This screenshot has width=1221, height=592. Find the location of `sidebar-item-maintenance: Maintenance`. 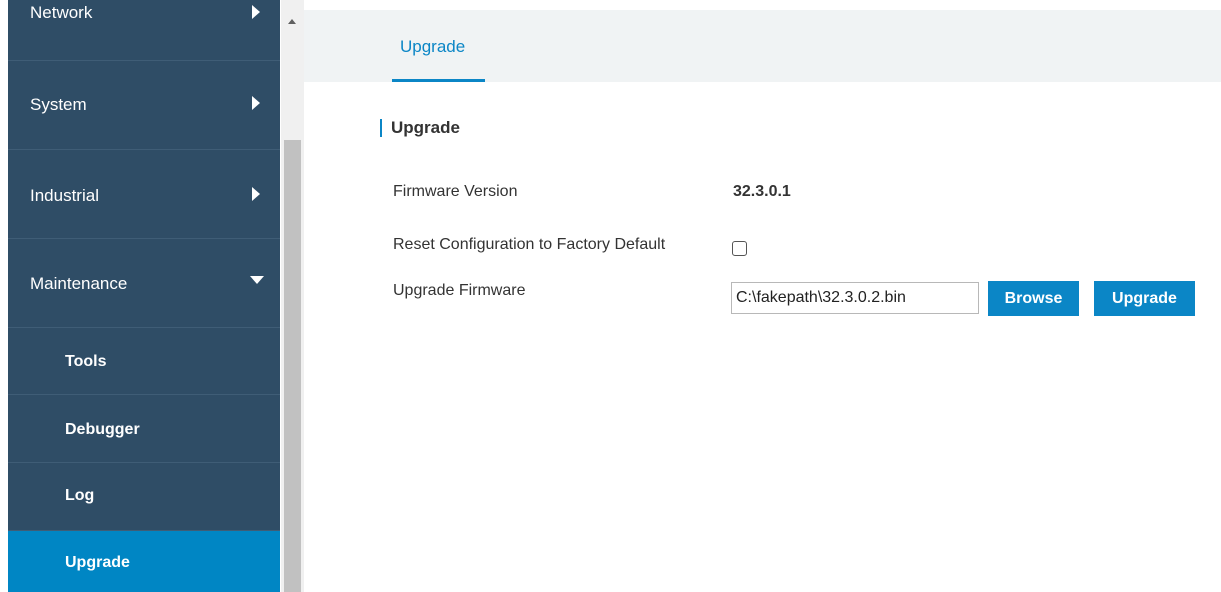

sidebar-item-maintenance: Maintenance is located at coordinates (144, 283).